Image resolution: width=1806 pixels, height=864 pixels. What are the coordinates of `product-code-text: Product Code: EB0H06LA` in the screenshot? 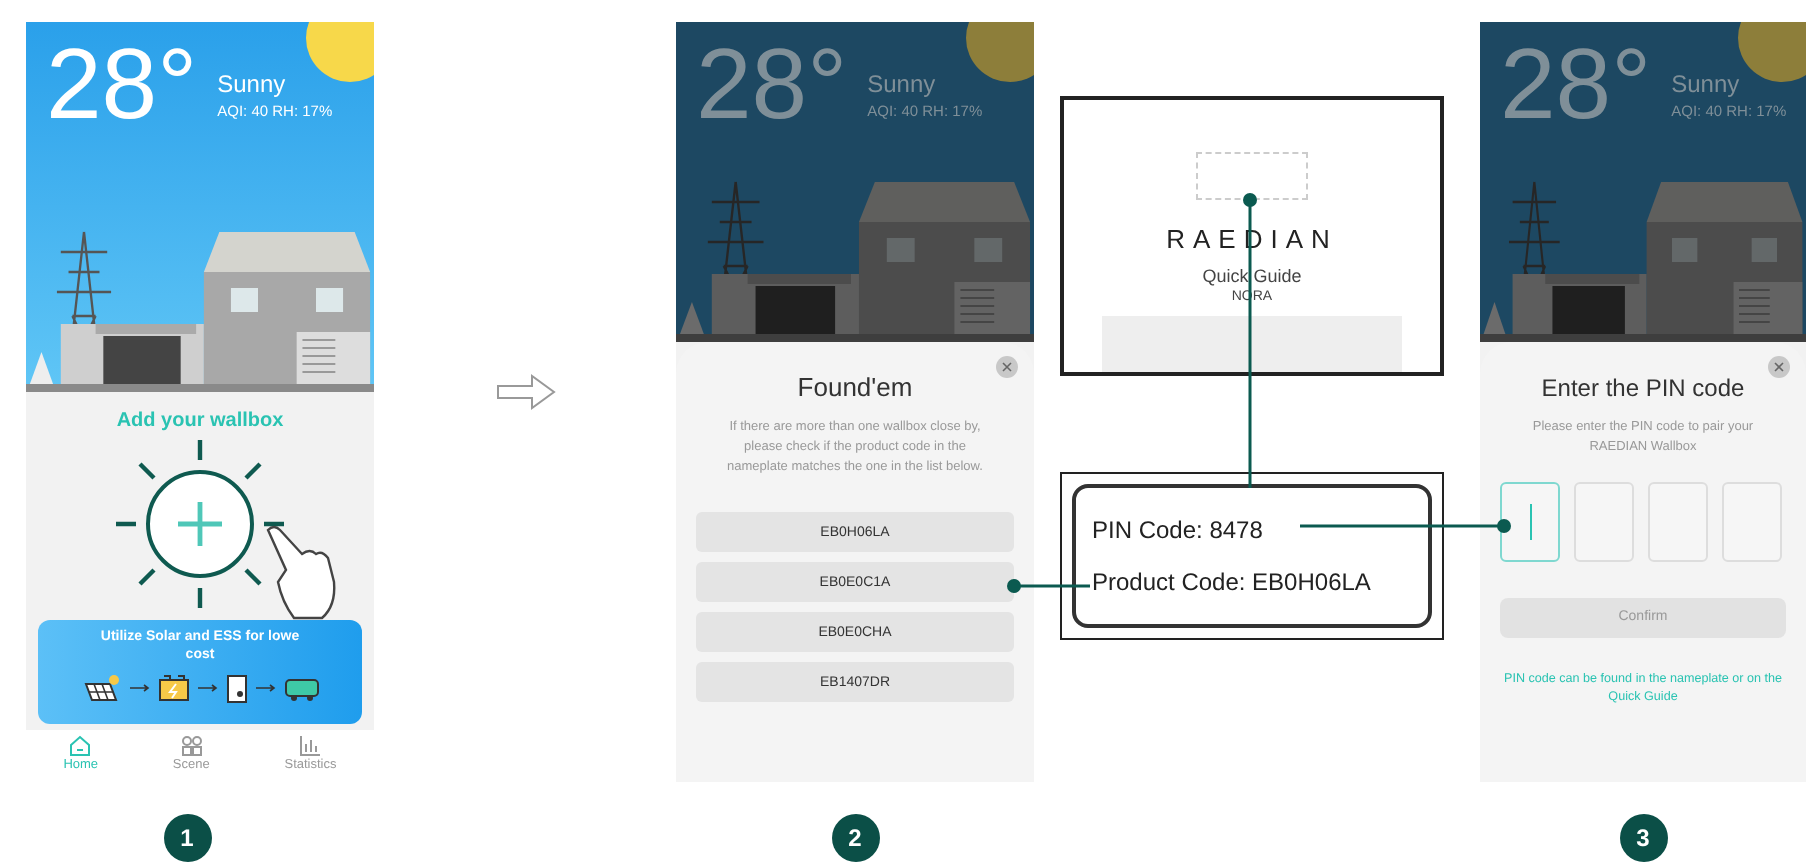 It's located at (1231, 582).